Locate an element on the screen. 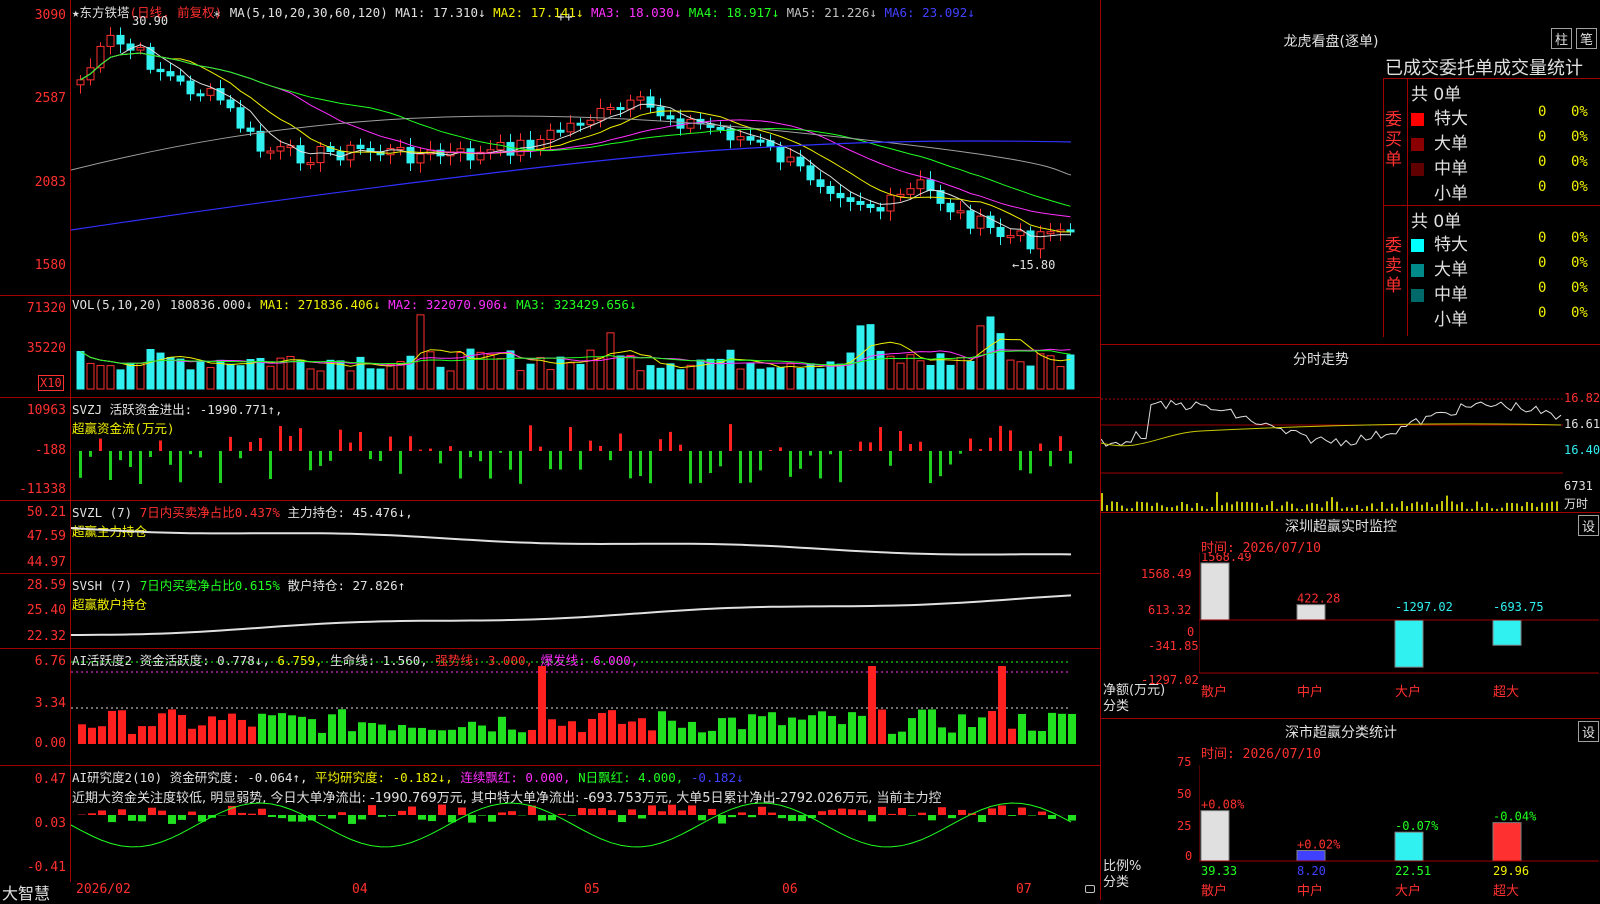 This screenshot has width=1600, height=904. buy-mid-swatch is located at coordinates (1417, 169).